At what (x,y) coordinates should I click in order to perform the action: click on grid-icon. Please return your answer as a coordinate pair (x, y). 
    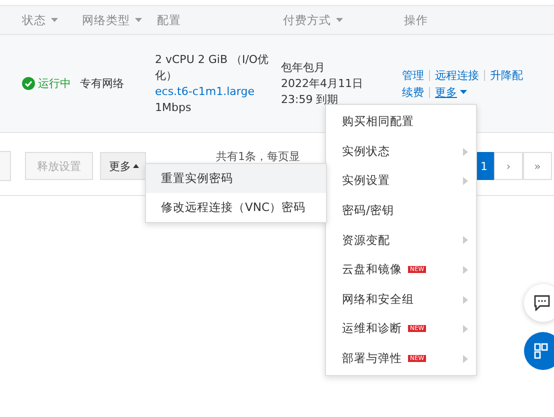
    Looking at the image, I should click on (541, 351).